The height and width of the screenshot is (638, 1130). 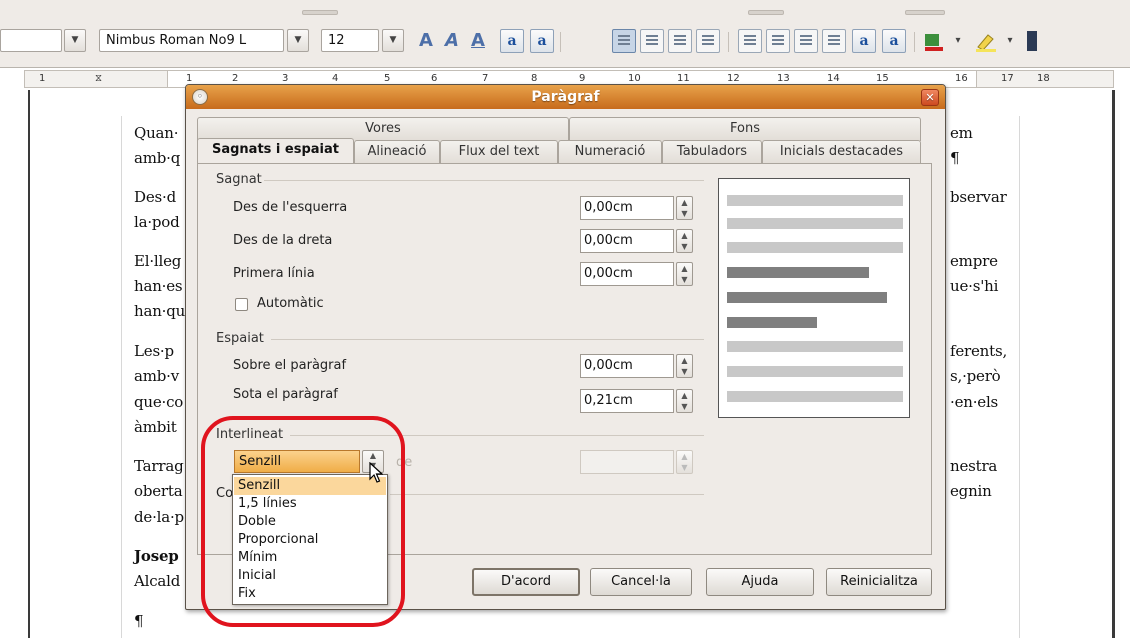 I want to click on align-left-icon, so click(x=624, y=41).